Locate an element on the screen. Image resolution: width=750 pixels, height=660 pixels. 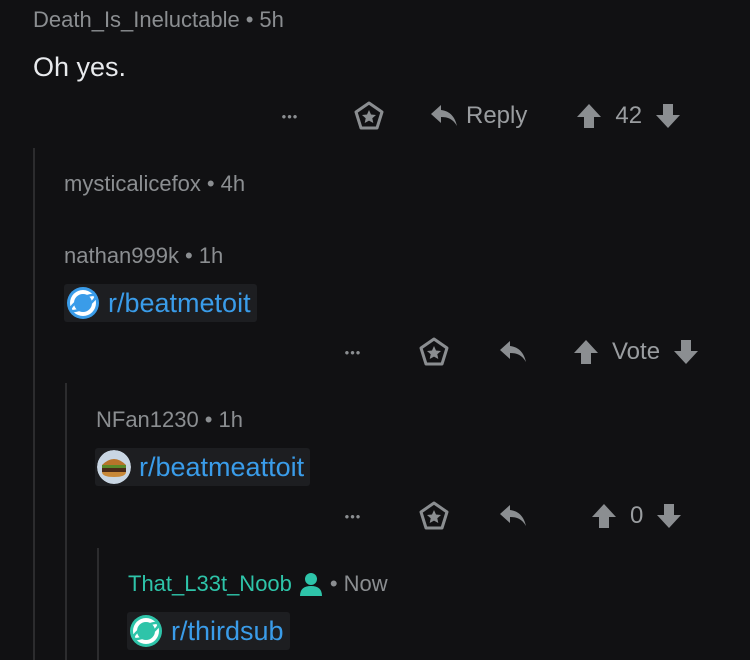
comment-meta: That_L33t_Noob • Now is located at coordinates (258, 584).